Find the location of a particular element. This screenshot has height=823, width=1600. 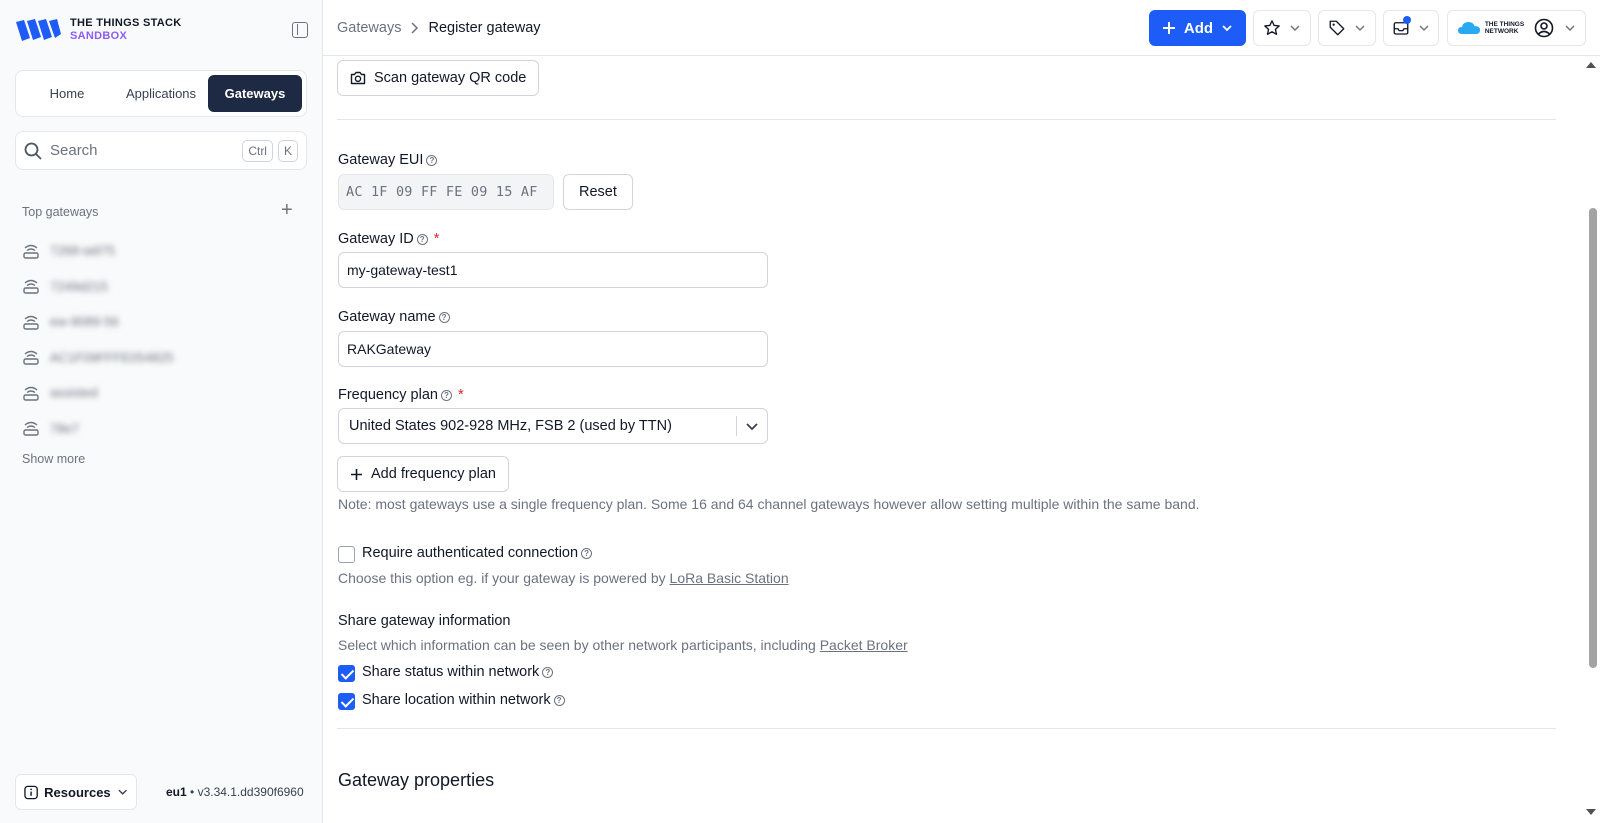

bookmarks-button is located at coordinates (1282, 28).